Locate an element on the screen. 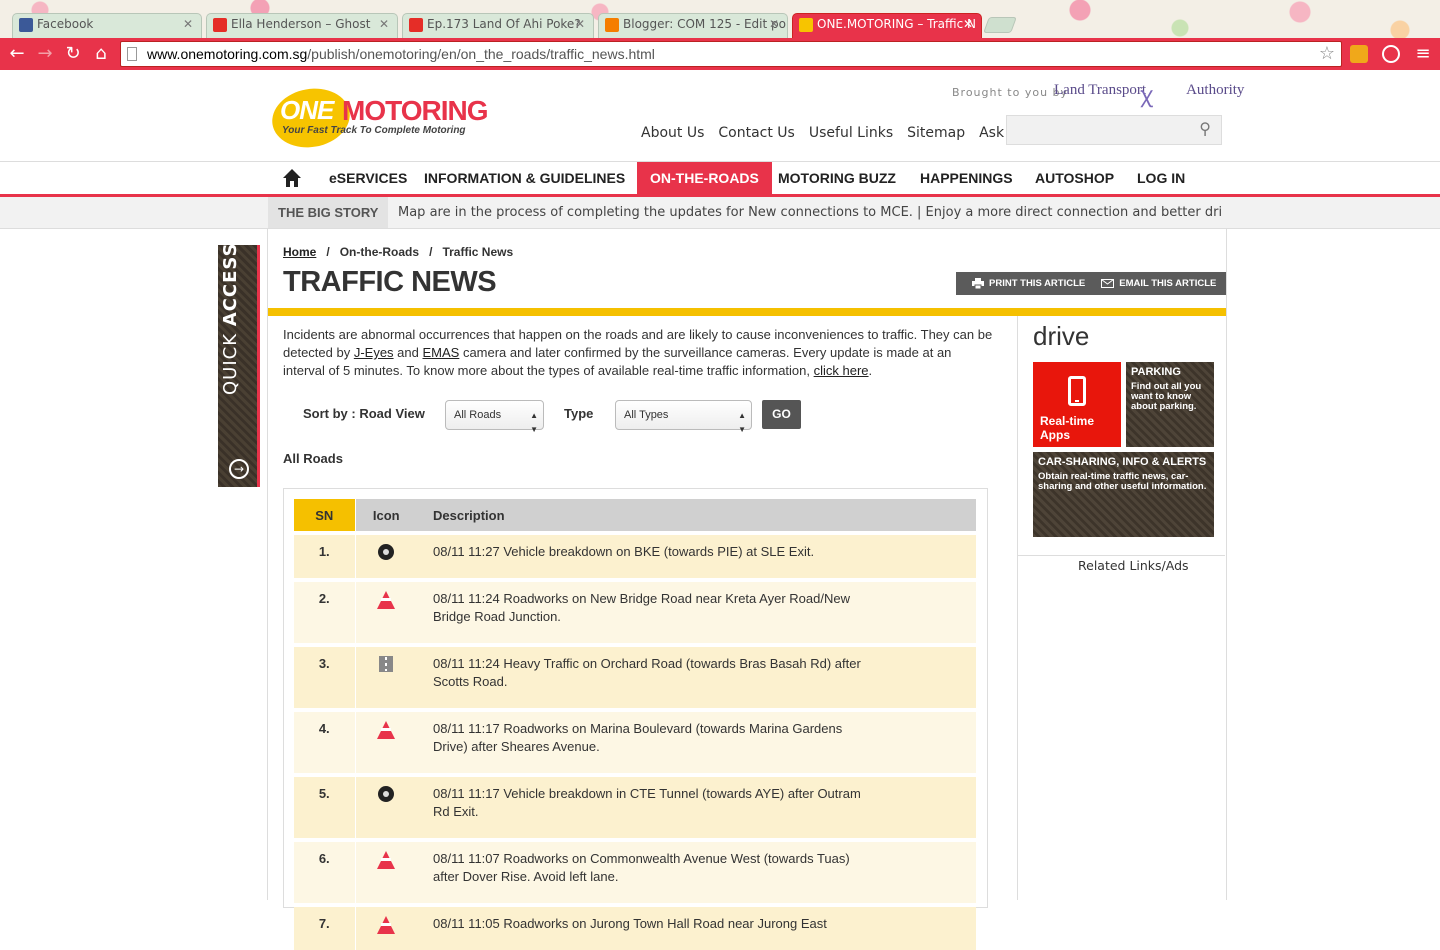 The width and height of the screenshot is (1440, 950). row-number: 1. is located at coordinates (324, 555).